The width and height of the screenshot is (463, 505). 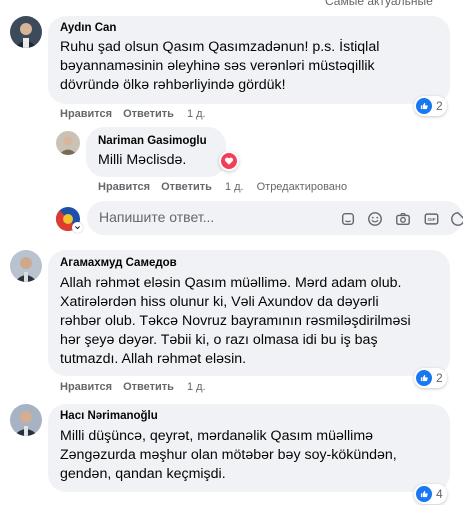 I want to click on comment-author: Aydın Can, so click(x=88, y=28).